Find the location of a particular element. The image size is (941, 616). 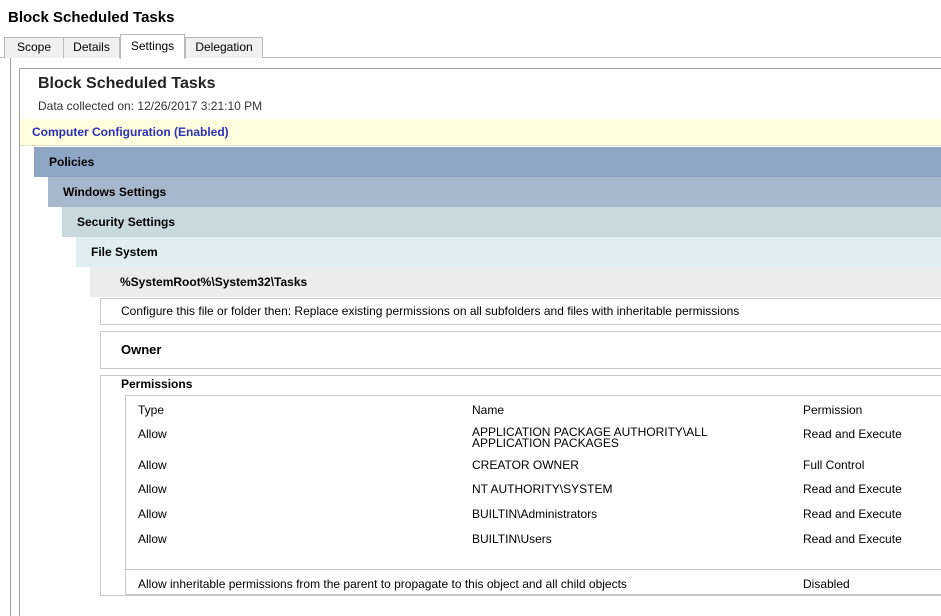

owner-section: Owner is located at coordinates (520, 350).